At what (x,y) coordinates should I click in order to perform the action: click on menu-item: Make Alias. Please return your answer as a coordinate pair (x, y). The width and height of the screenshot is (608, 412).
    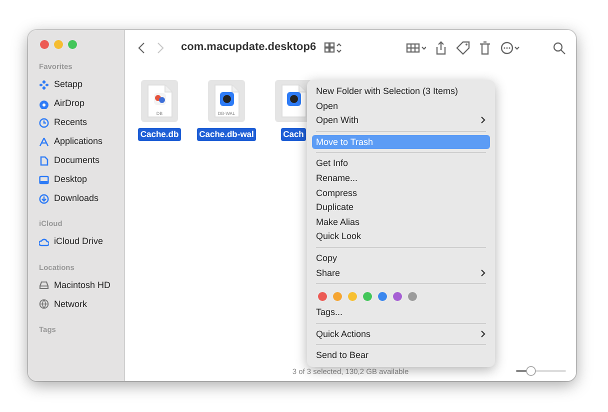
    Looking at the image, I should click on (401, 222).